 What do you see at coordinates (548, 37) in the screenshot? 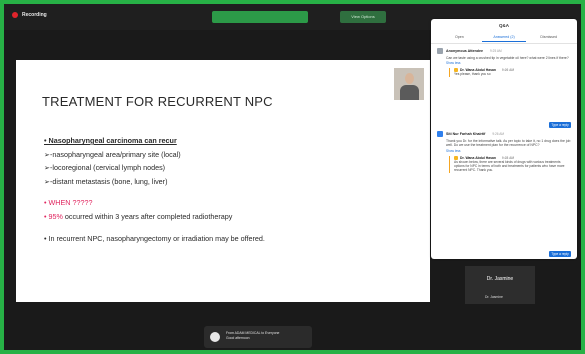
I see `tab-dismissed: Dismissed` at bounding box center [548, 37].